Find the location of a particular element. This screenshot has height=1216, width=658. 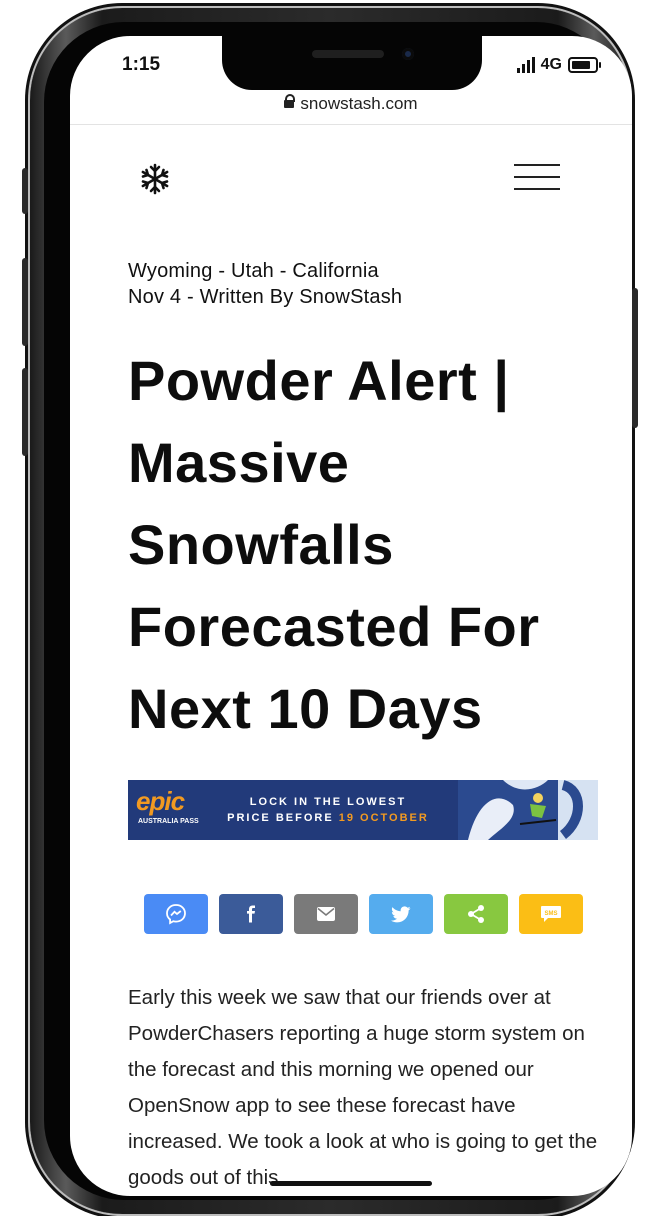

notch is located at coordinates (352, 63).